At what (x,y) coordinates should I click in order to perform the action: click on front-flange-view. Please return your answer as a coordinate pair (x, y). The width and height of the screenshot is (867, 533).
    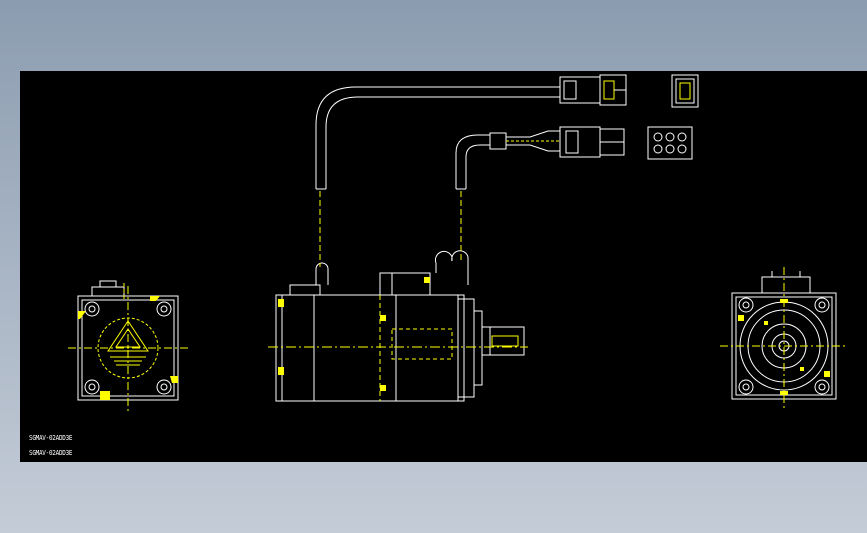
    Looking at the image, I should click on (784, 339).